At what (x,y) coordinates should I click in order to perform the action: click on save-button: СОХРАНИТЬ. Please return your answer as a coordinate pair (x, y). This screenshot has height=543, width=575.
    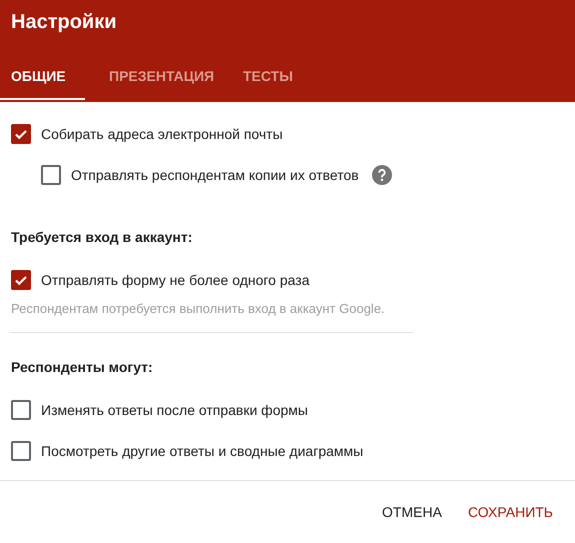
    Looking at the image, I should click on (510, 512).